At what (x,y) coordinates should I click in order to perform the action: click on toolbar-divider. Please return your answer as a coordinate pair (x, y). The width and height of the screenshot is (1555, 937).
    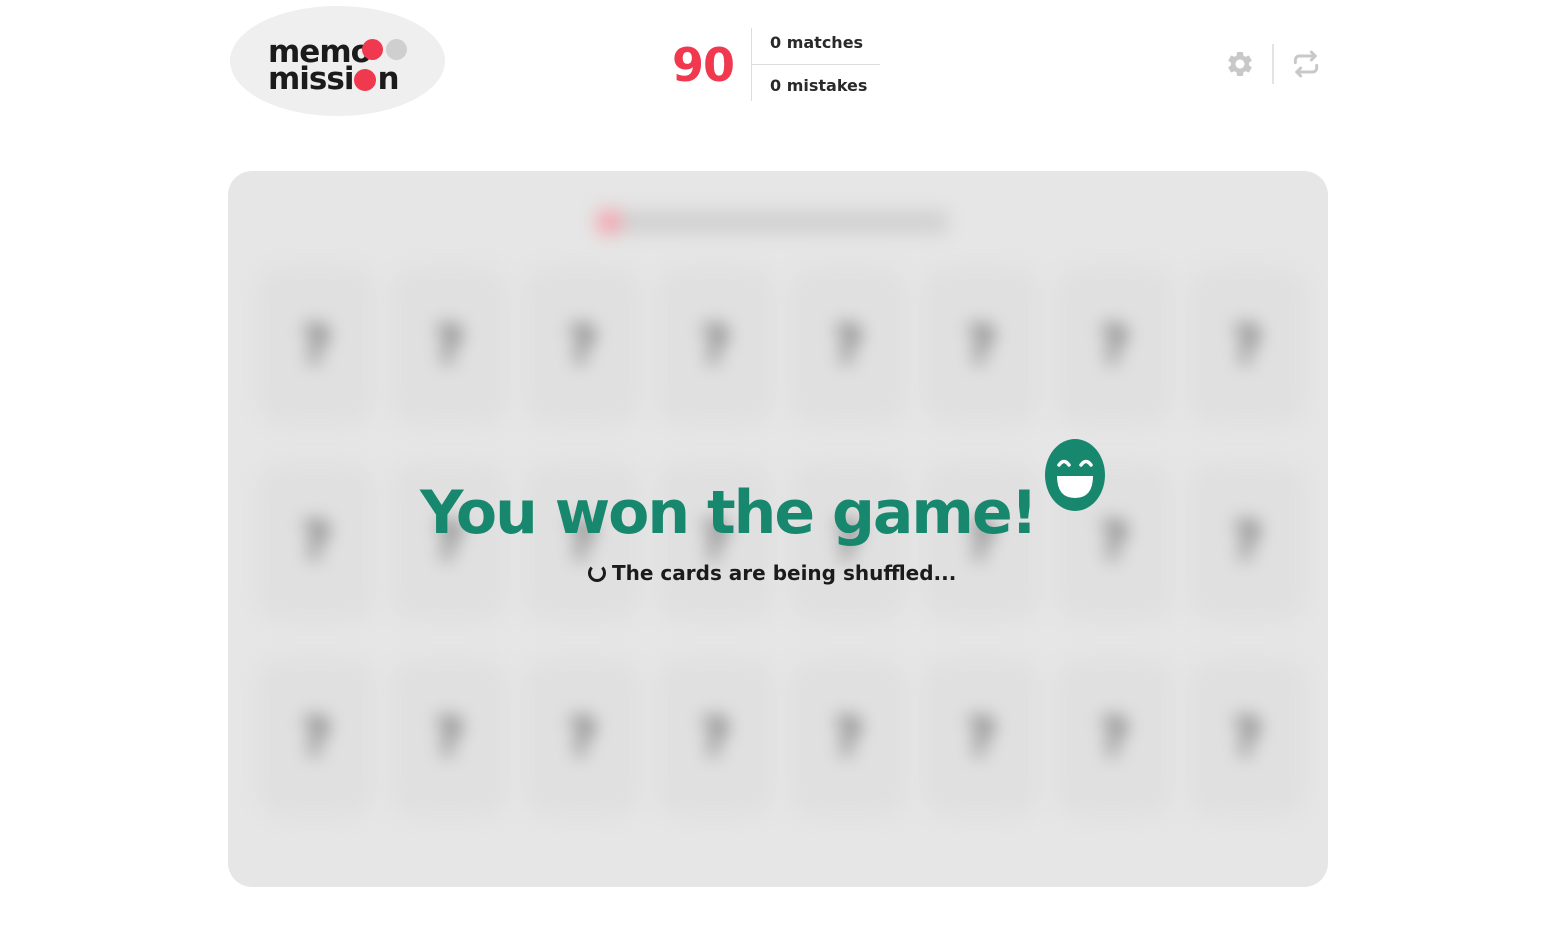
    Looking at the image, I should click on (1273, 64).